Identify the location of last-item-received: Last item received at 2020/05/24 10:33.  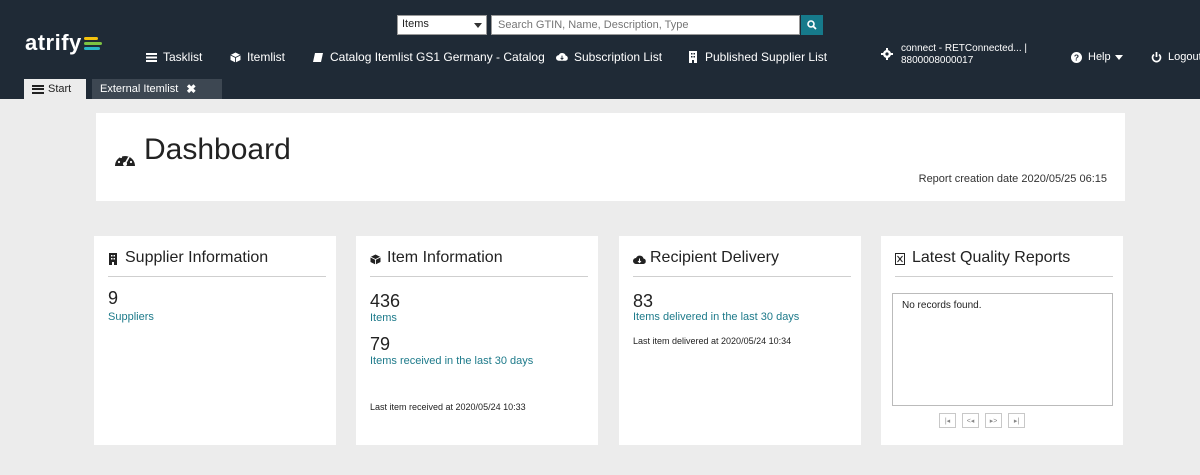
(448, 407).